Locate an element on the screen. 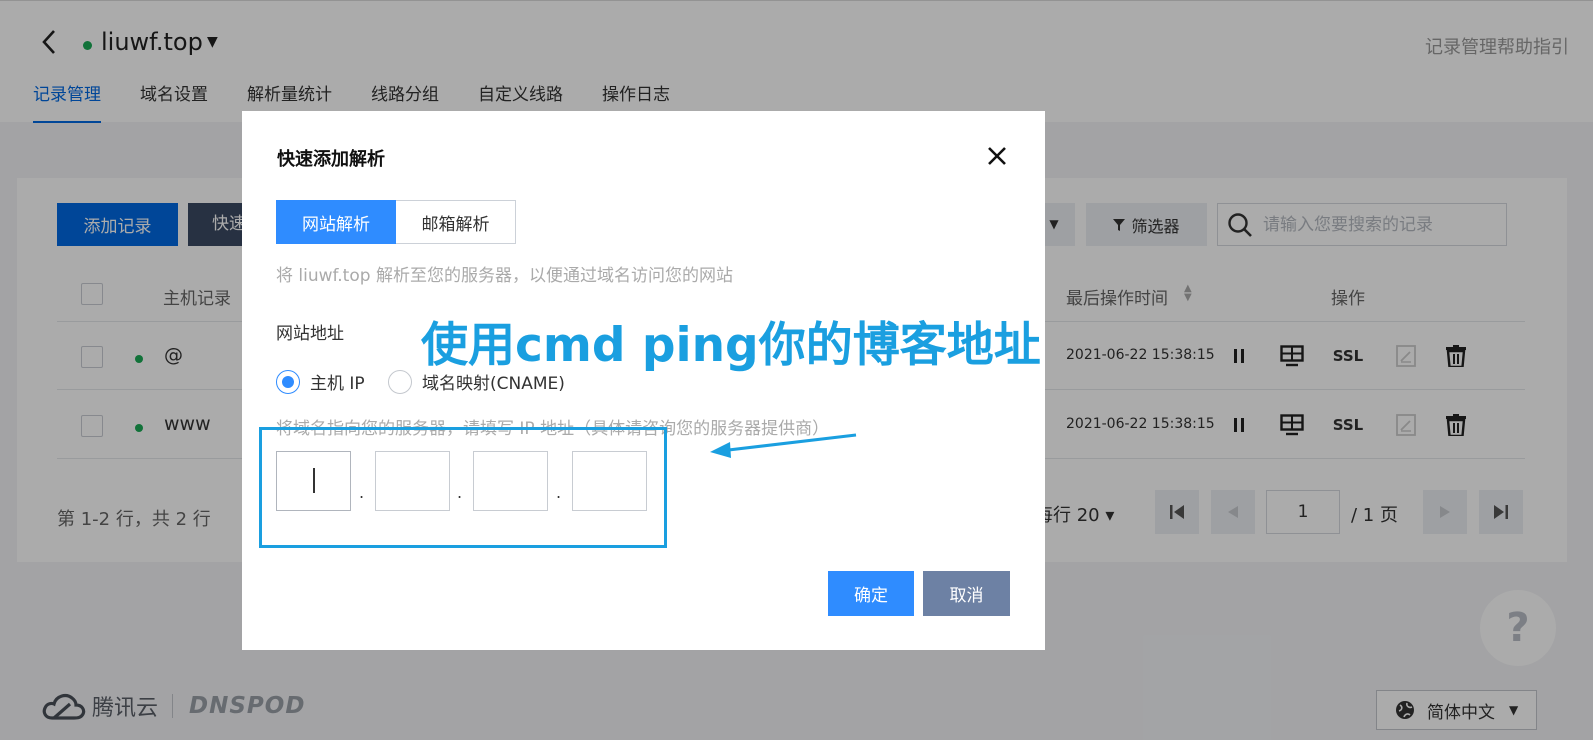 This screenshot has width=1593, height=740. resolution-type-tabs: 网站解析 邮箱解析 is located at coordinates (396, 222).